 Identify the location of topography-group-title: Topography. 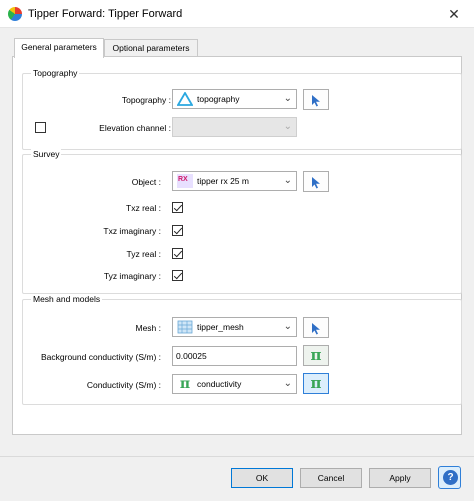
(55, 73).